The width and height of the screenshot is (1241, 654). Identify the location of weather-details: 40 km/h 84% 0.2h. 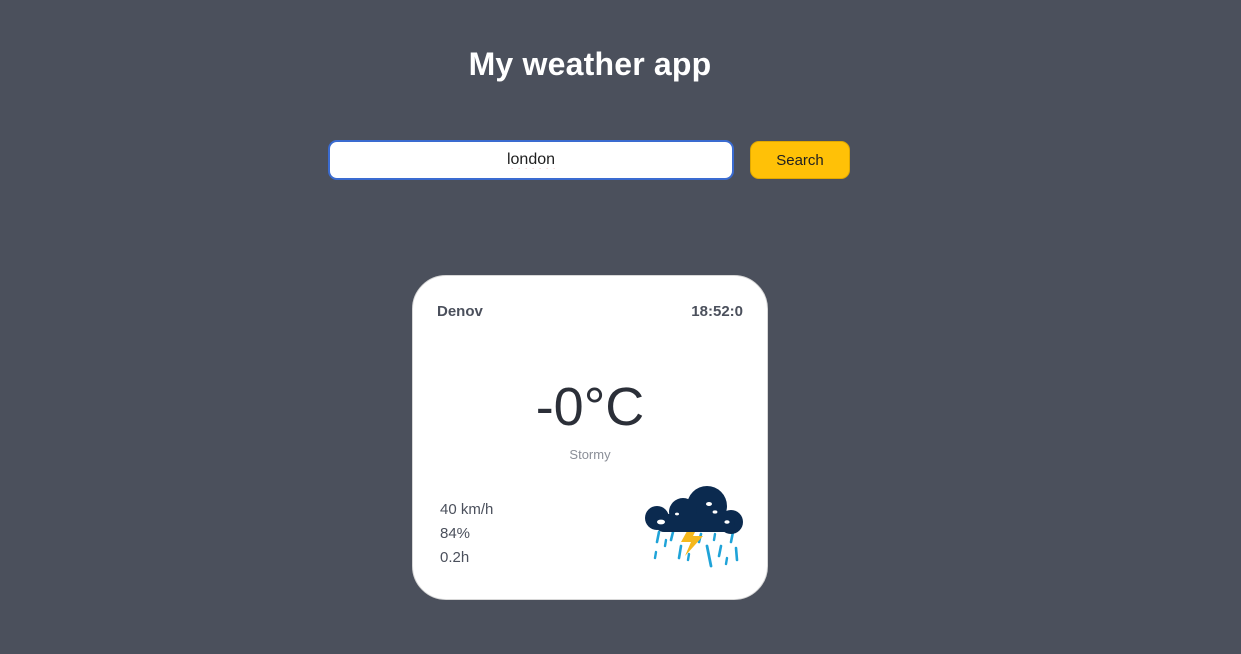
(466, 534).